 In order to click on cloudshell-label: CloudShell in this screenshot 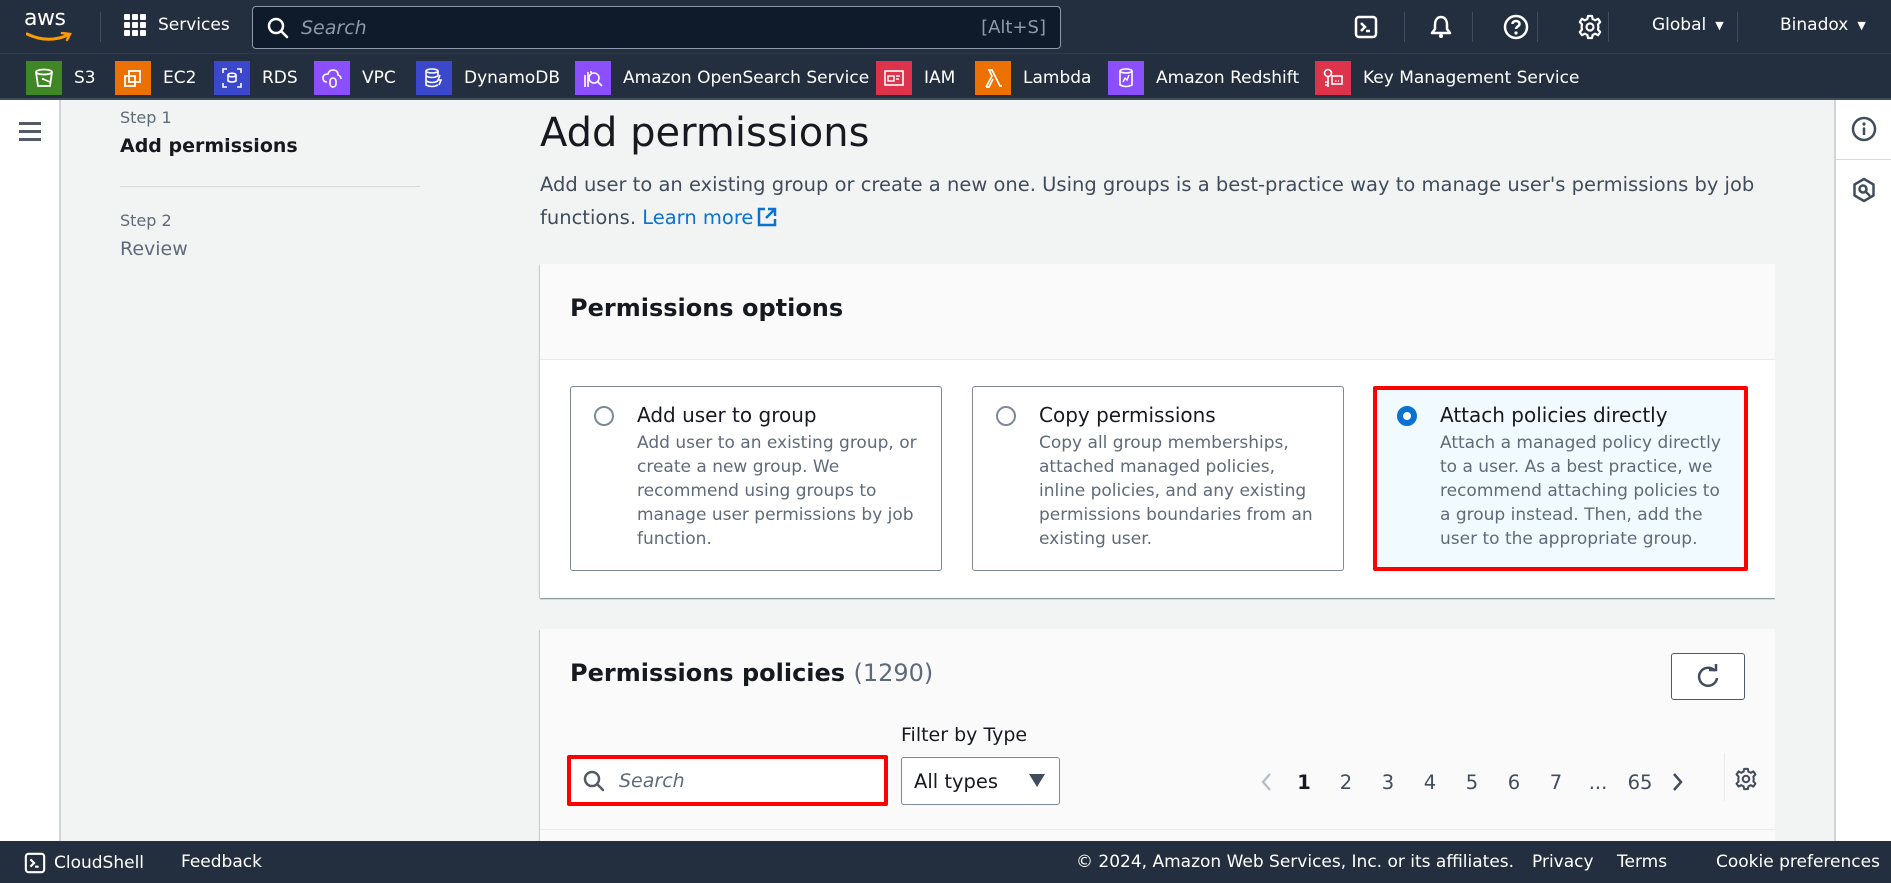, I will do `click(99, 863)`.